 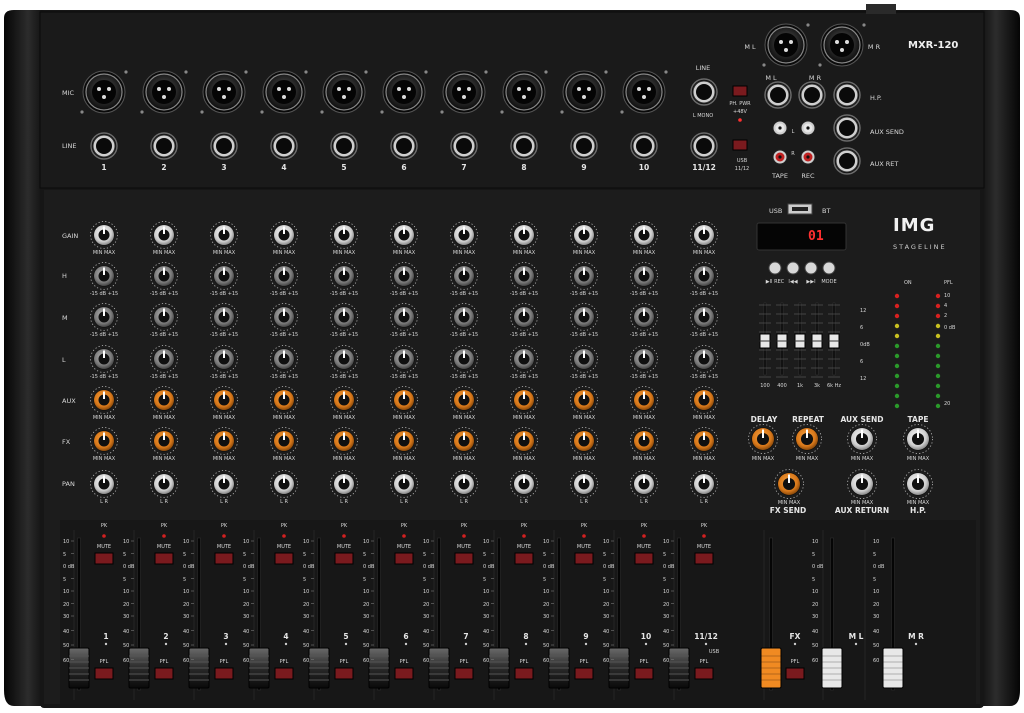 What do you see at coordinates (404, 558) in the screenshot?
I see `mute-button-ch6` at bounding box center [404, 558].